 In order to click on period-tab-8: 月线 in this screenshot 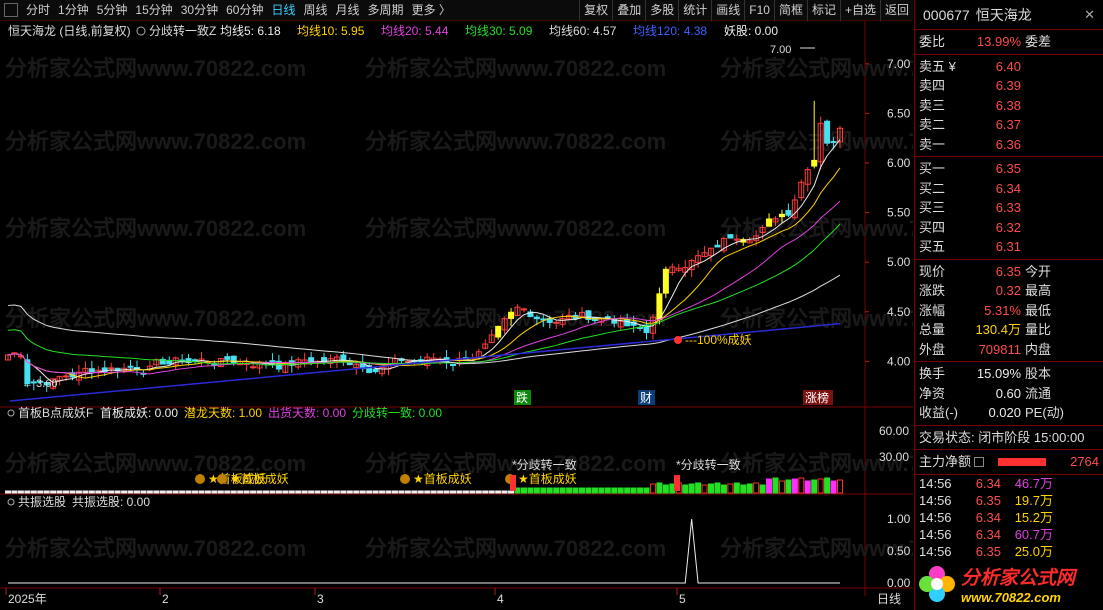, I will do `click(348, 10)`.